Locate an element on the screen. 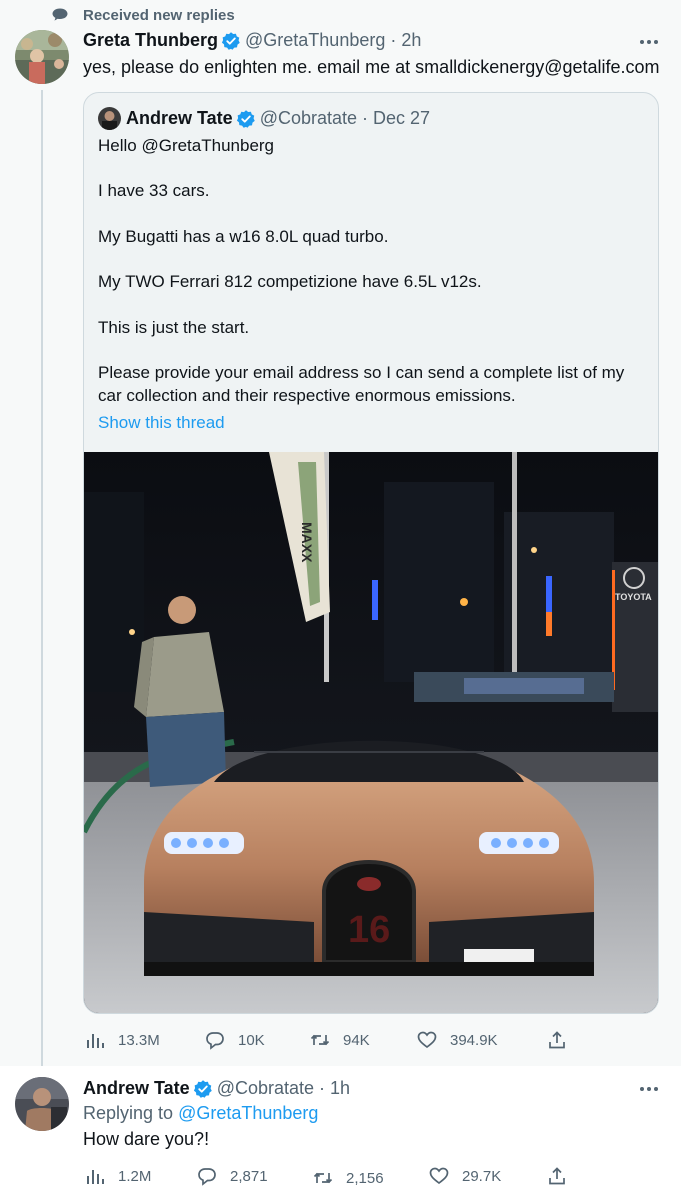 This screenshot has width=681, height=1200. avatar-andrew is located at coordinates (42, 1104).